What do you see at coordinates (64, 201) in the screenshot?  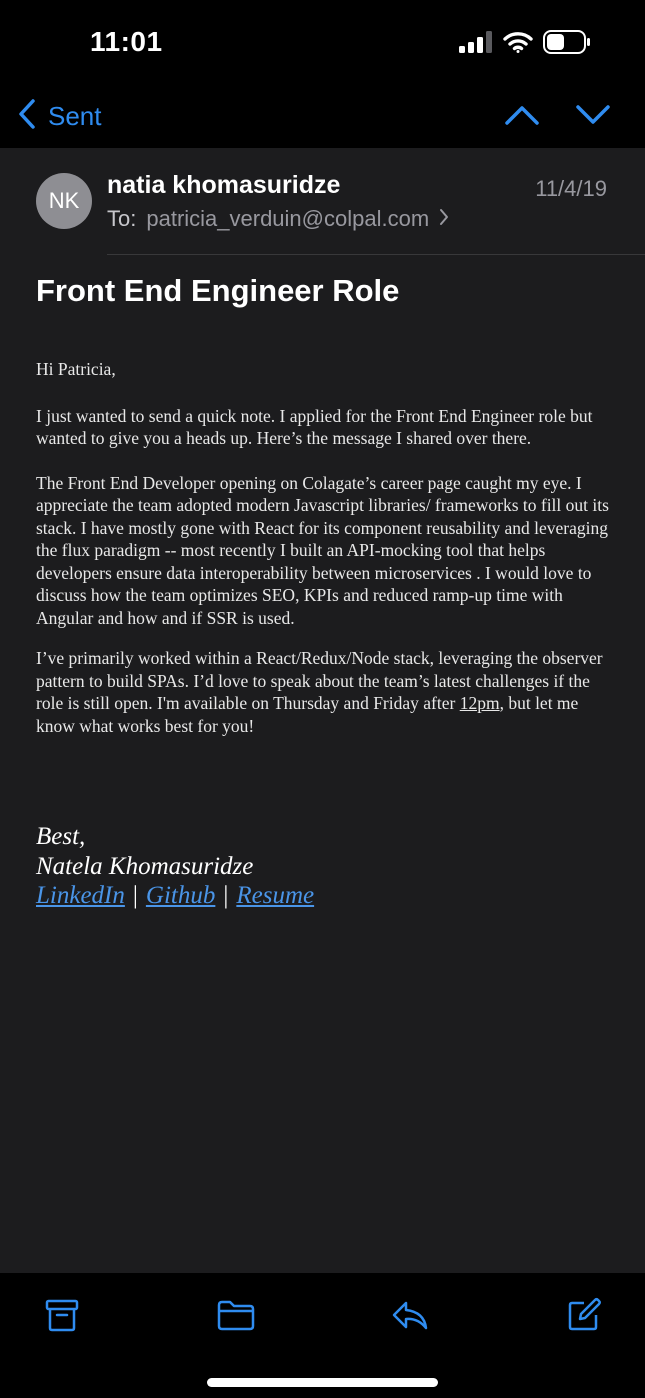 I see `sender-avatar: NK` at bounding box center [64, 201].